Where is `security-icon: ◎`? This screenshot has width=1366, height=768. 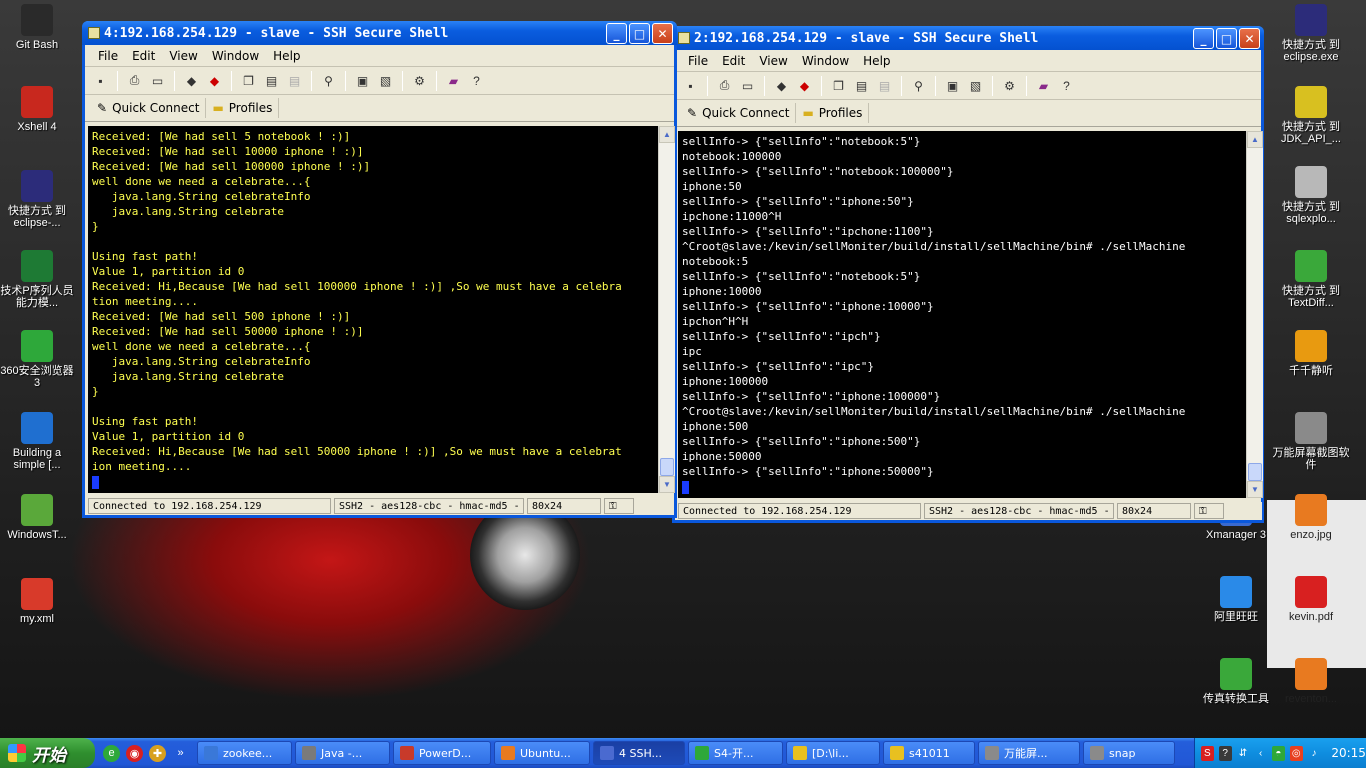 security-icon: ◎ is located at coordinates (1296, 753).